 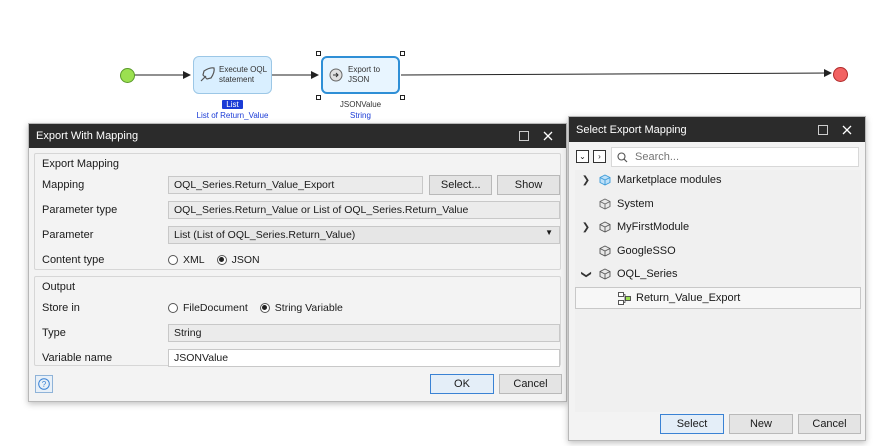 I want to click on store-in-label: Store in, so click(x=61, y=307).